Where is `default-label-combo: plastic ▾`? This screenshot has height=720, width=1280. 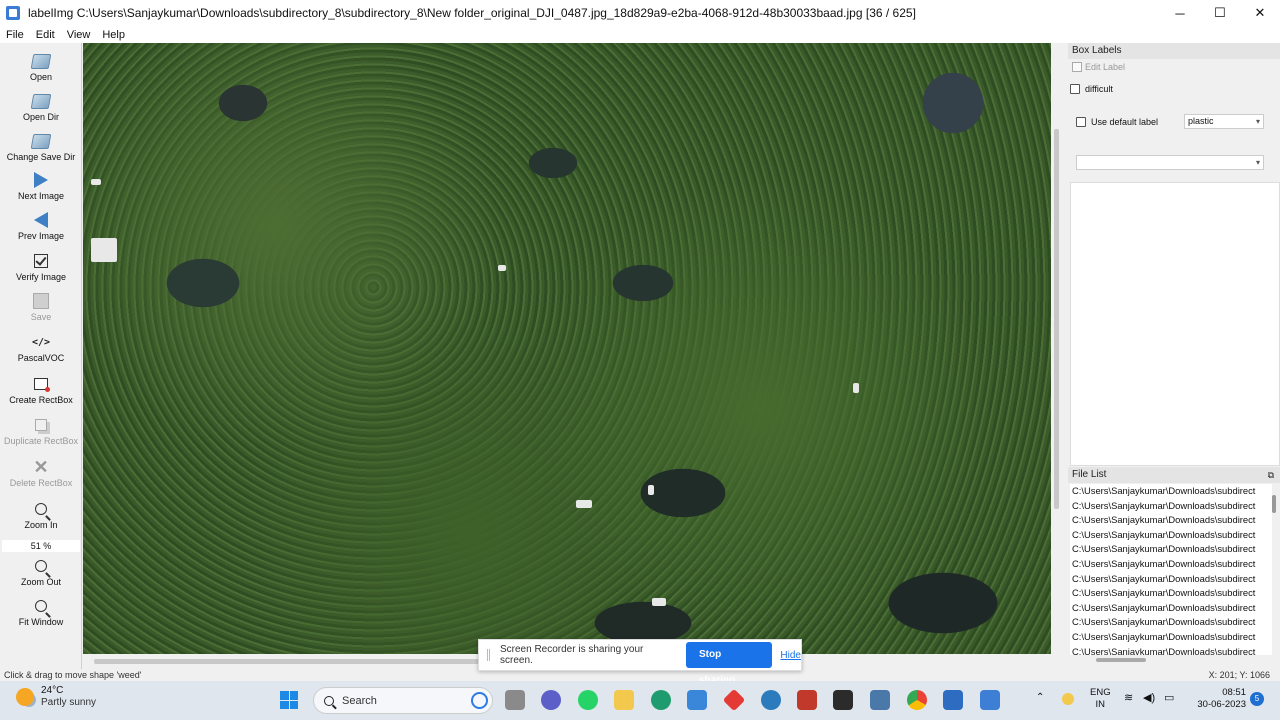 default-label-combo: plastic ▾ is located at coordinates (1224, 121).